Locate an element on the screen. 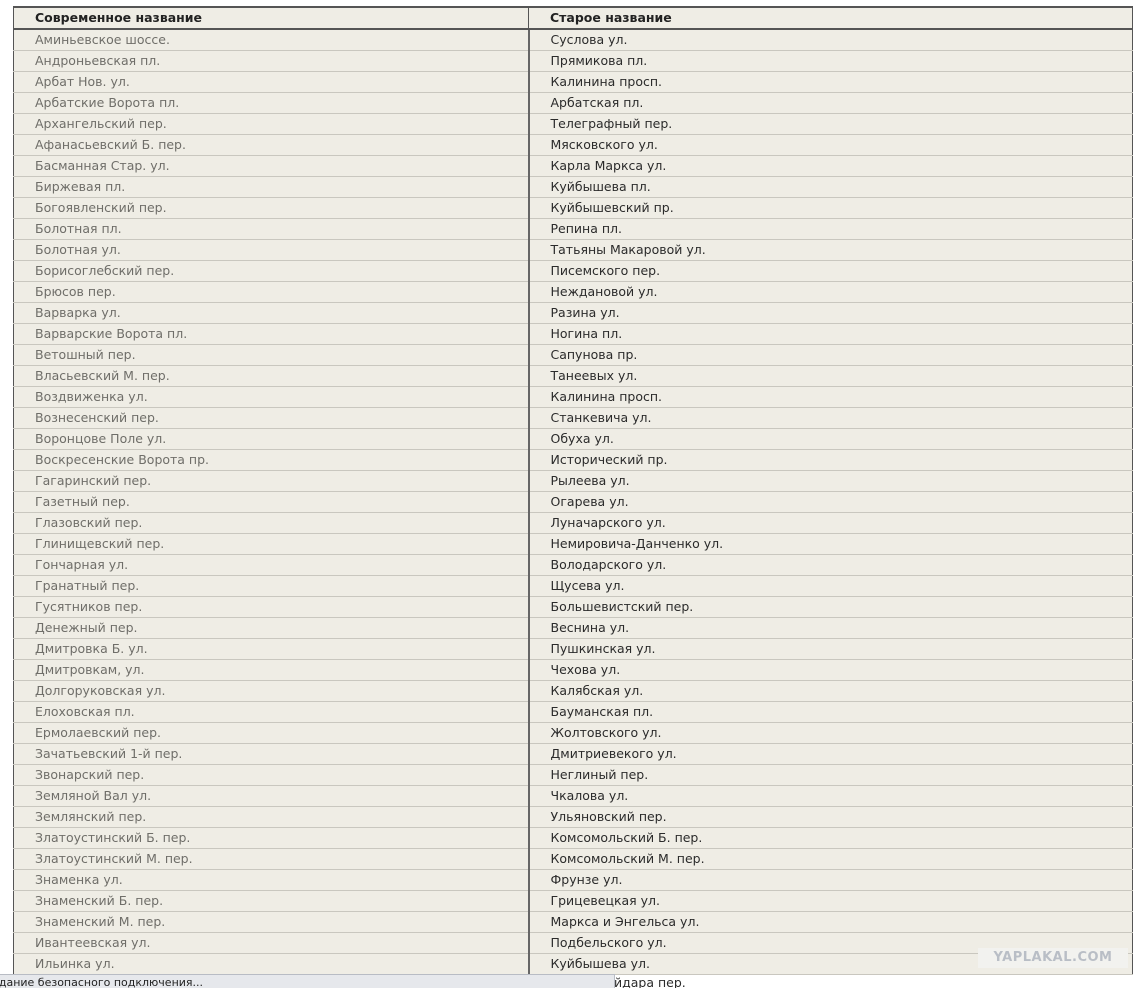 The width and height of the screenshot is (1148, 988). table-row: Звонарский пер. Неглиный пер. is located at coordinates (573, 775).